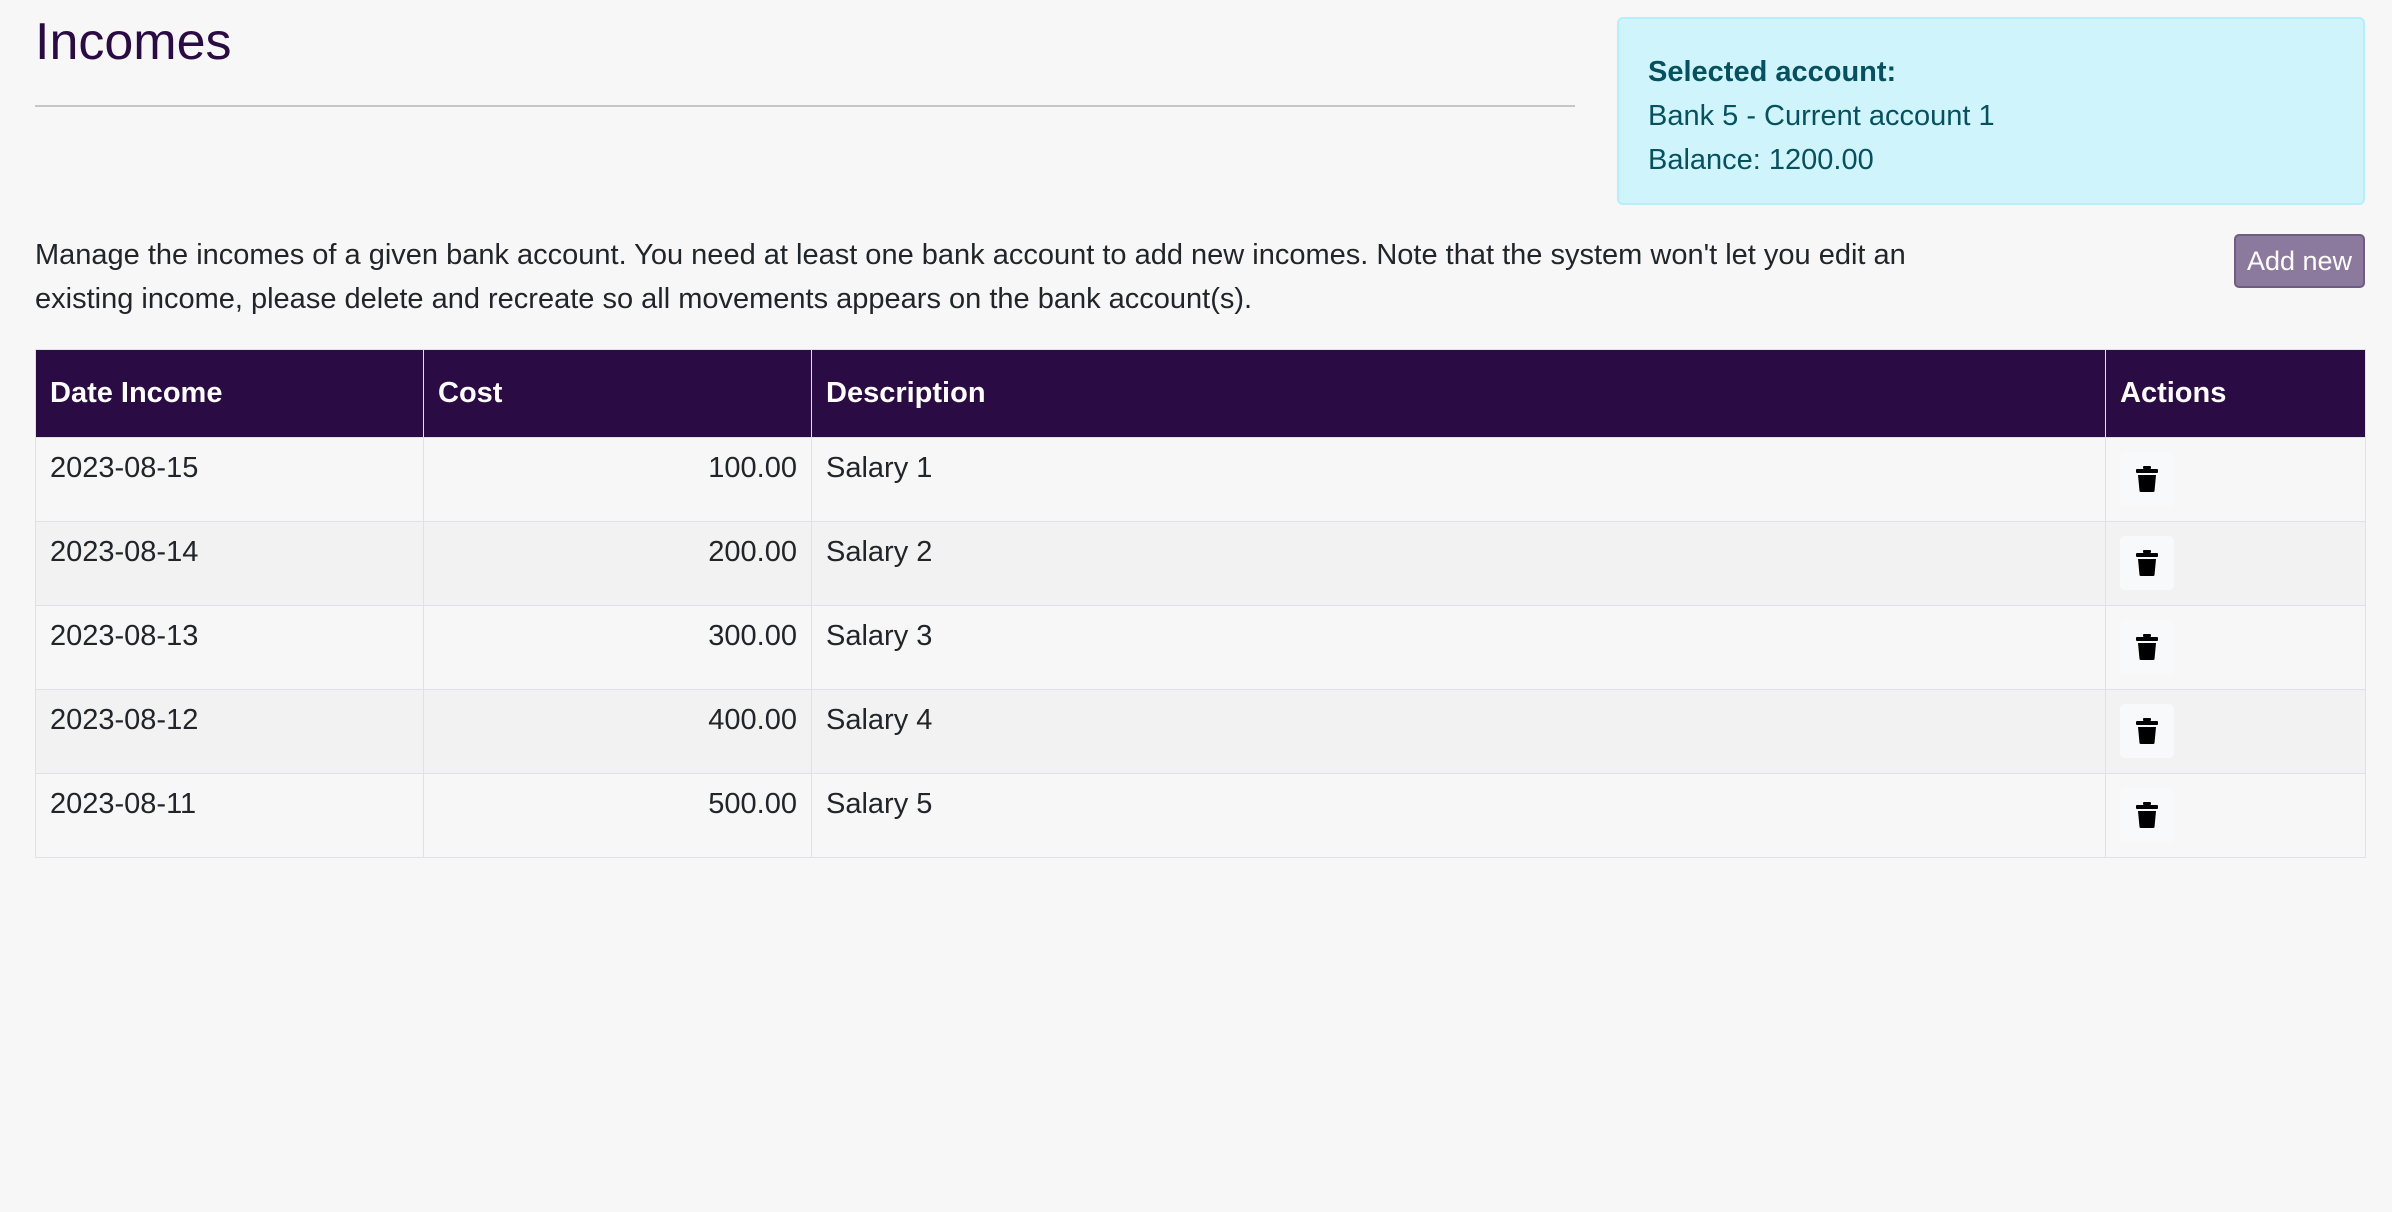 The image size is (2392, 1212). Describe the element at coordinates (229, 479) in the screenshot. I see `cell-date: 2023-08-15` at that location.